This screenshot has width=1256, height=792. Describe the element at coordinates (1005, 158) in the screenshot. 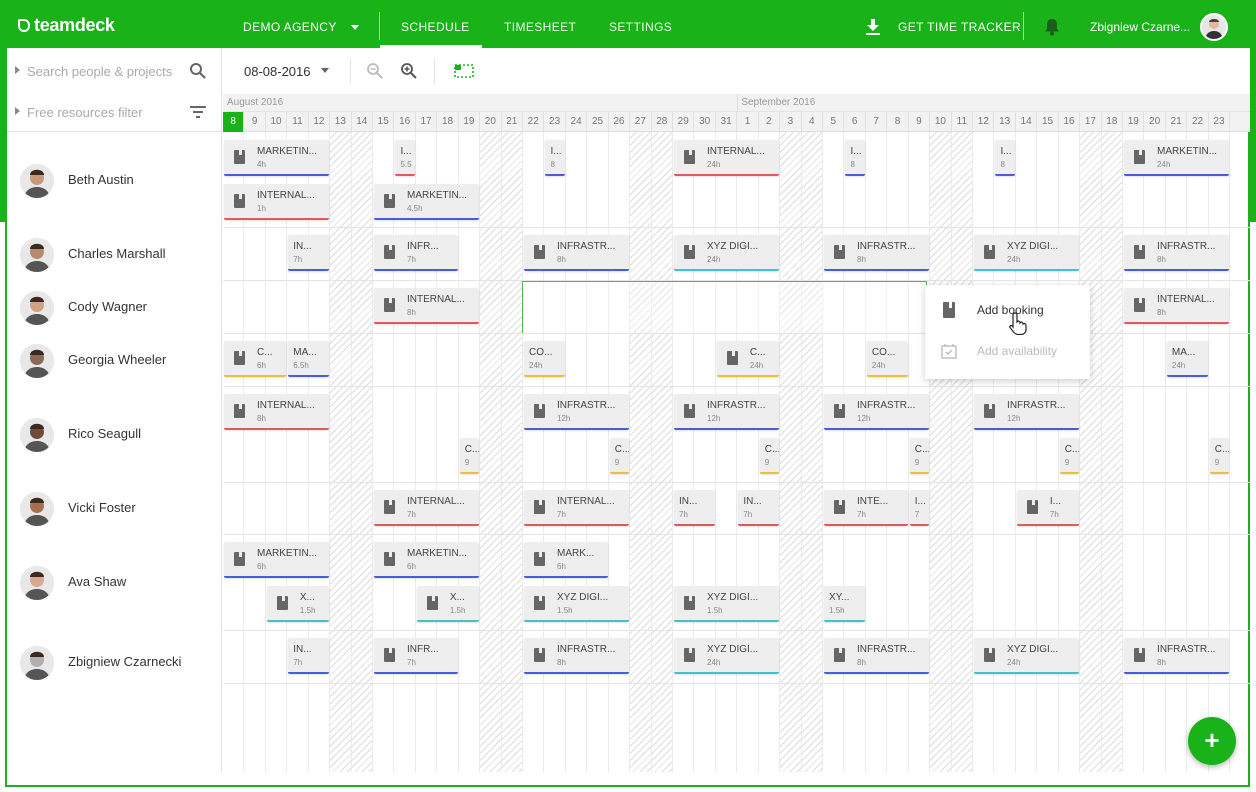

I see `booking-card: I... 8` at that location.